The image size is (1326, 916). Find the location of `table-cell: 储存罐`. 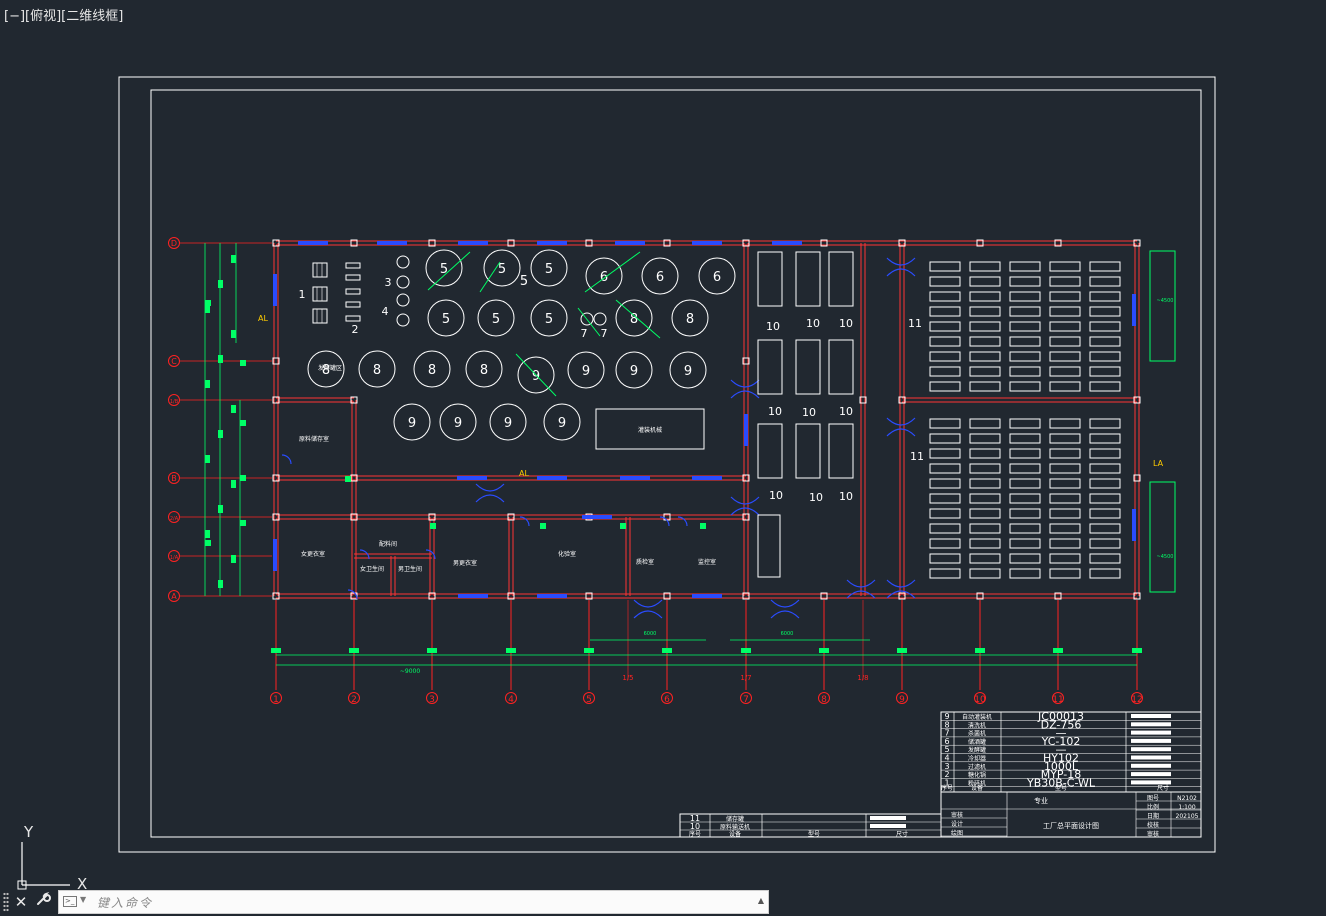

table-cell: 储存罐 is located at coordinates (735, 819).